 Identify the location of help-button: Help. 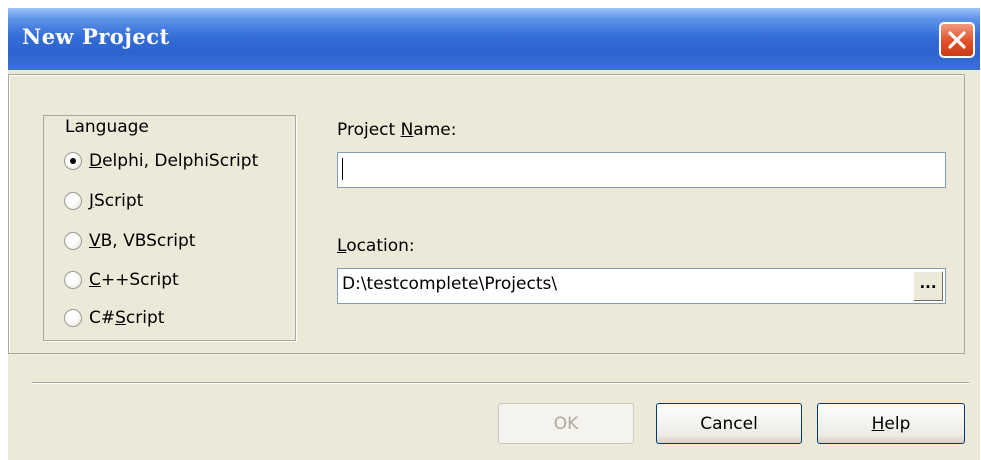
(891, 423).